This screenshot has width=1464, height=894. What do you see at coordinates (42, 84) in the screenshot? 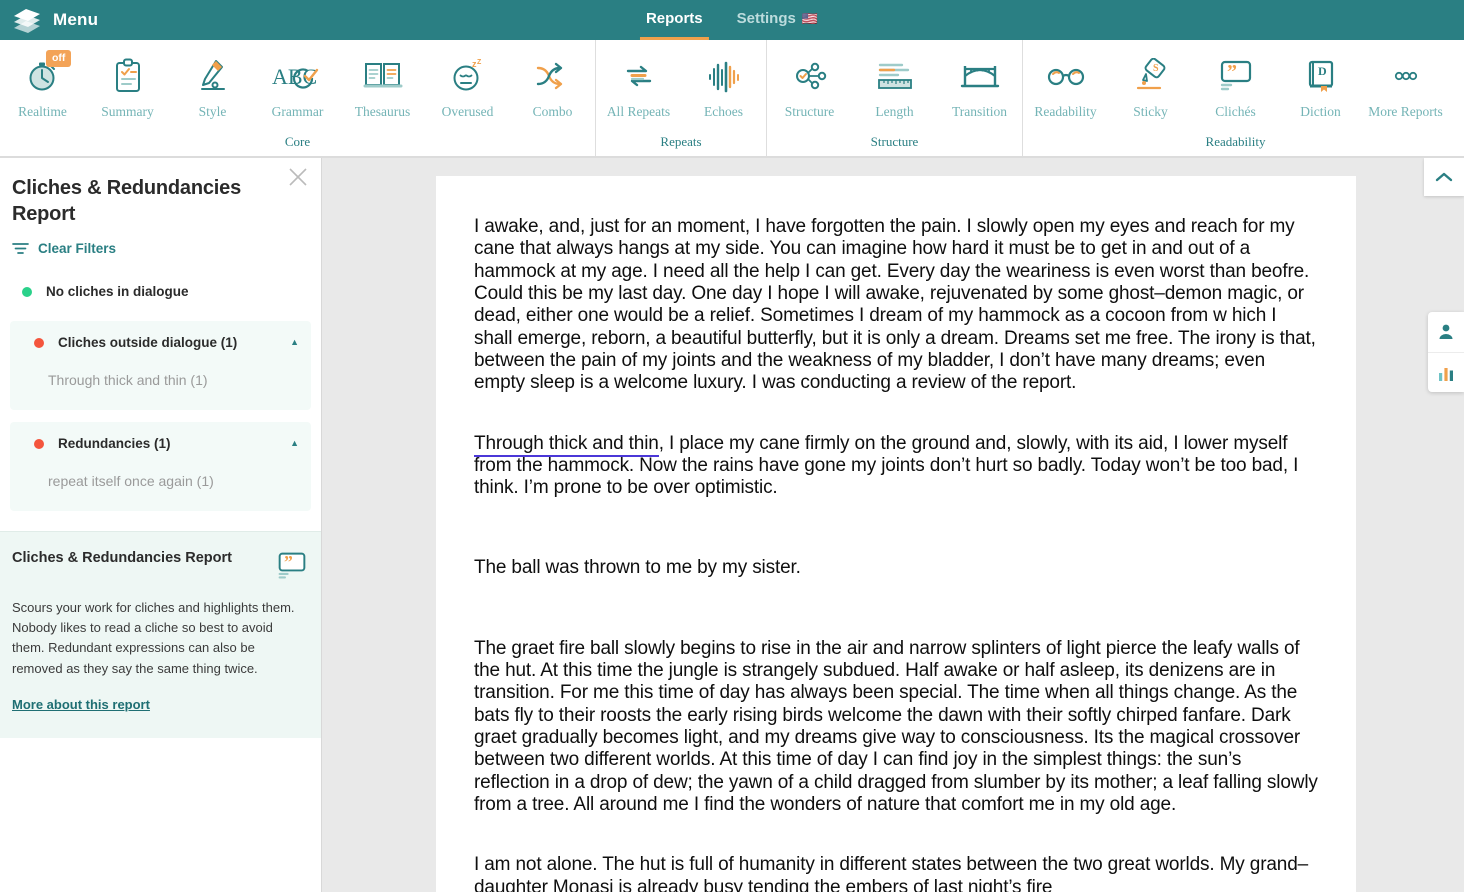
I see `ribbon-button-realtime: off Realtime` at bounding box center [42, 84].